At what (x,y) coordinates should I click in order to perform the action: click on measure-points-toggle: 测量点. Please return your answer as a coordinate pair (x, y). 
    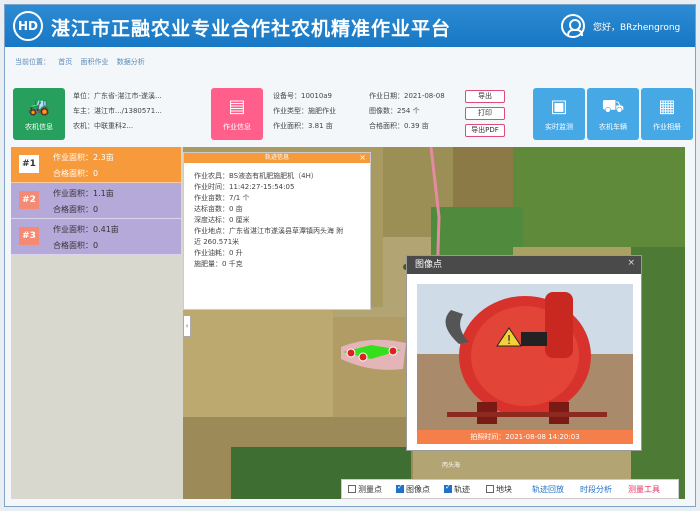
    Looking at the image, I should click on (365, 489).